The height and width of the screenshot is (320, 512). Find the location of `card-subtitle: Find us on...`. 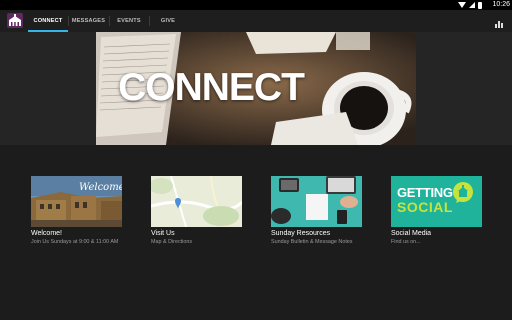

card-subtitle: Find us on... is located at coordinates (406, 242).